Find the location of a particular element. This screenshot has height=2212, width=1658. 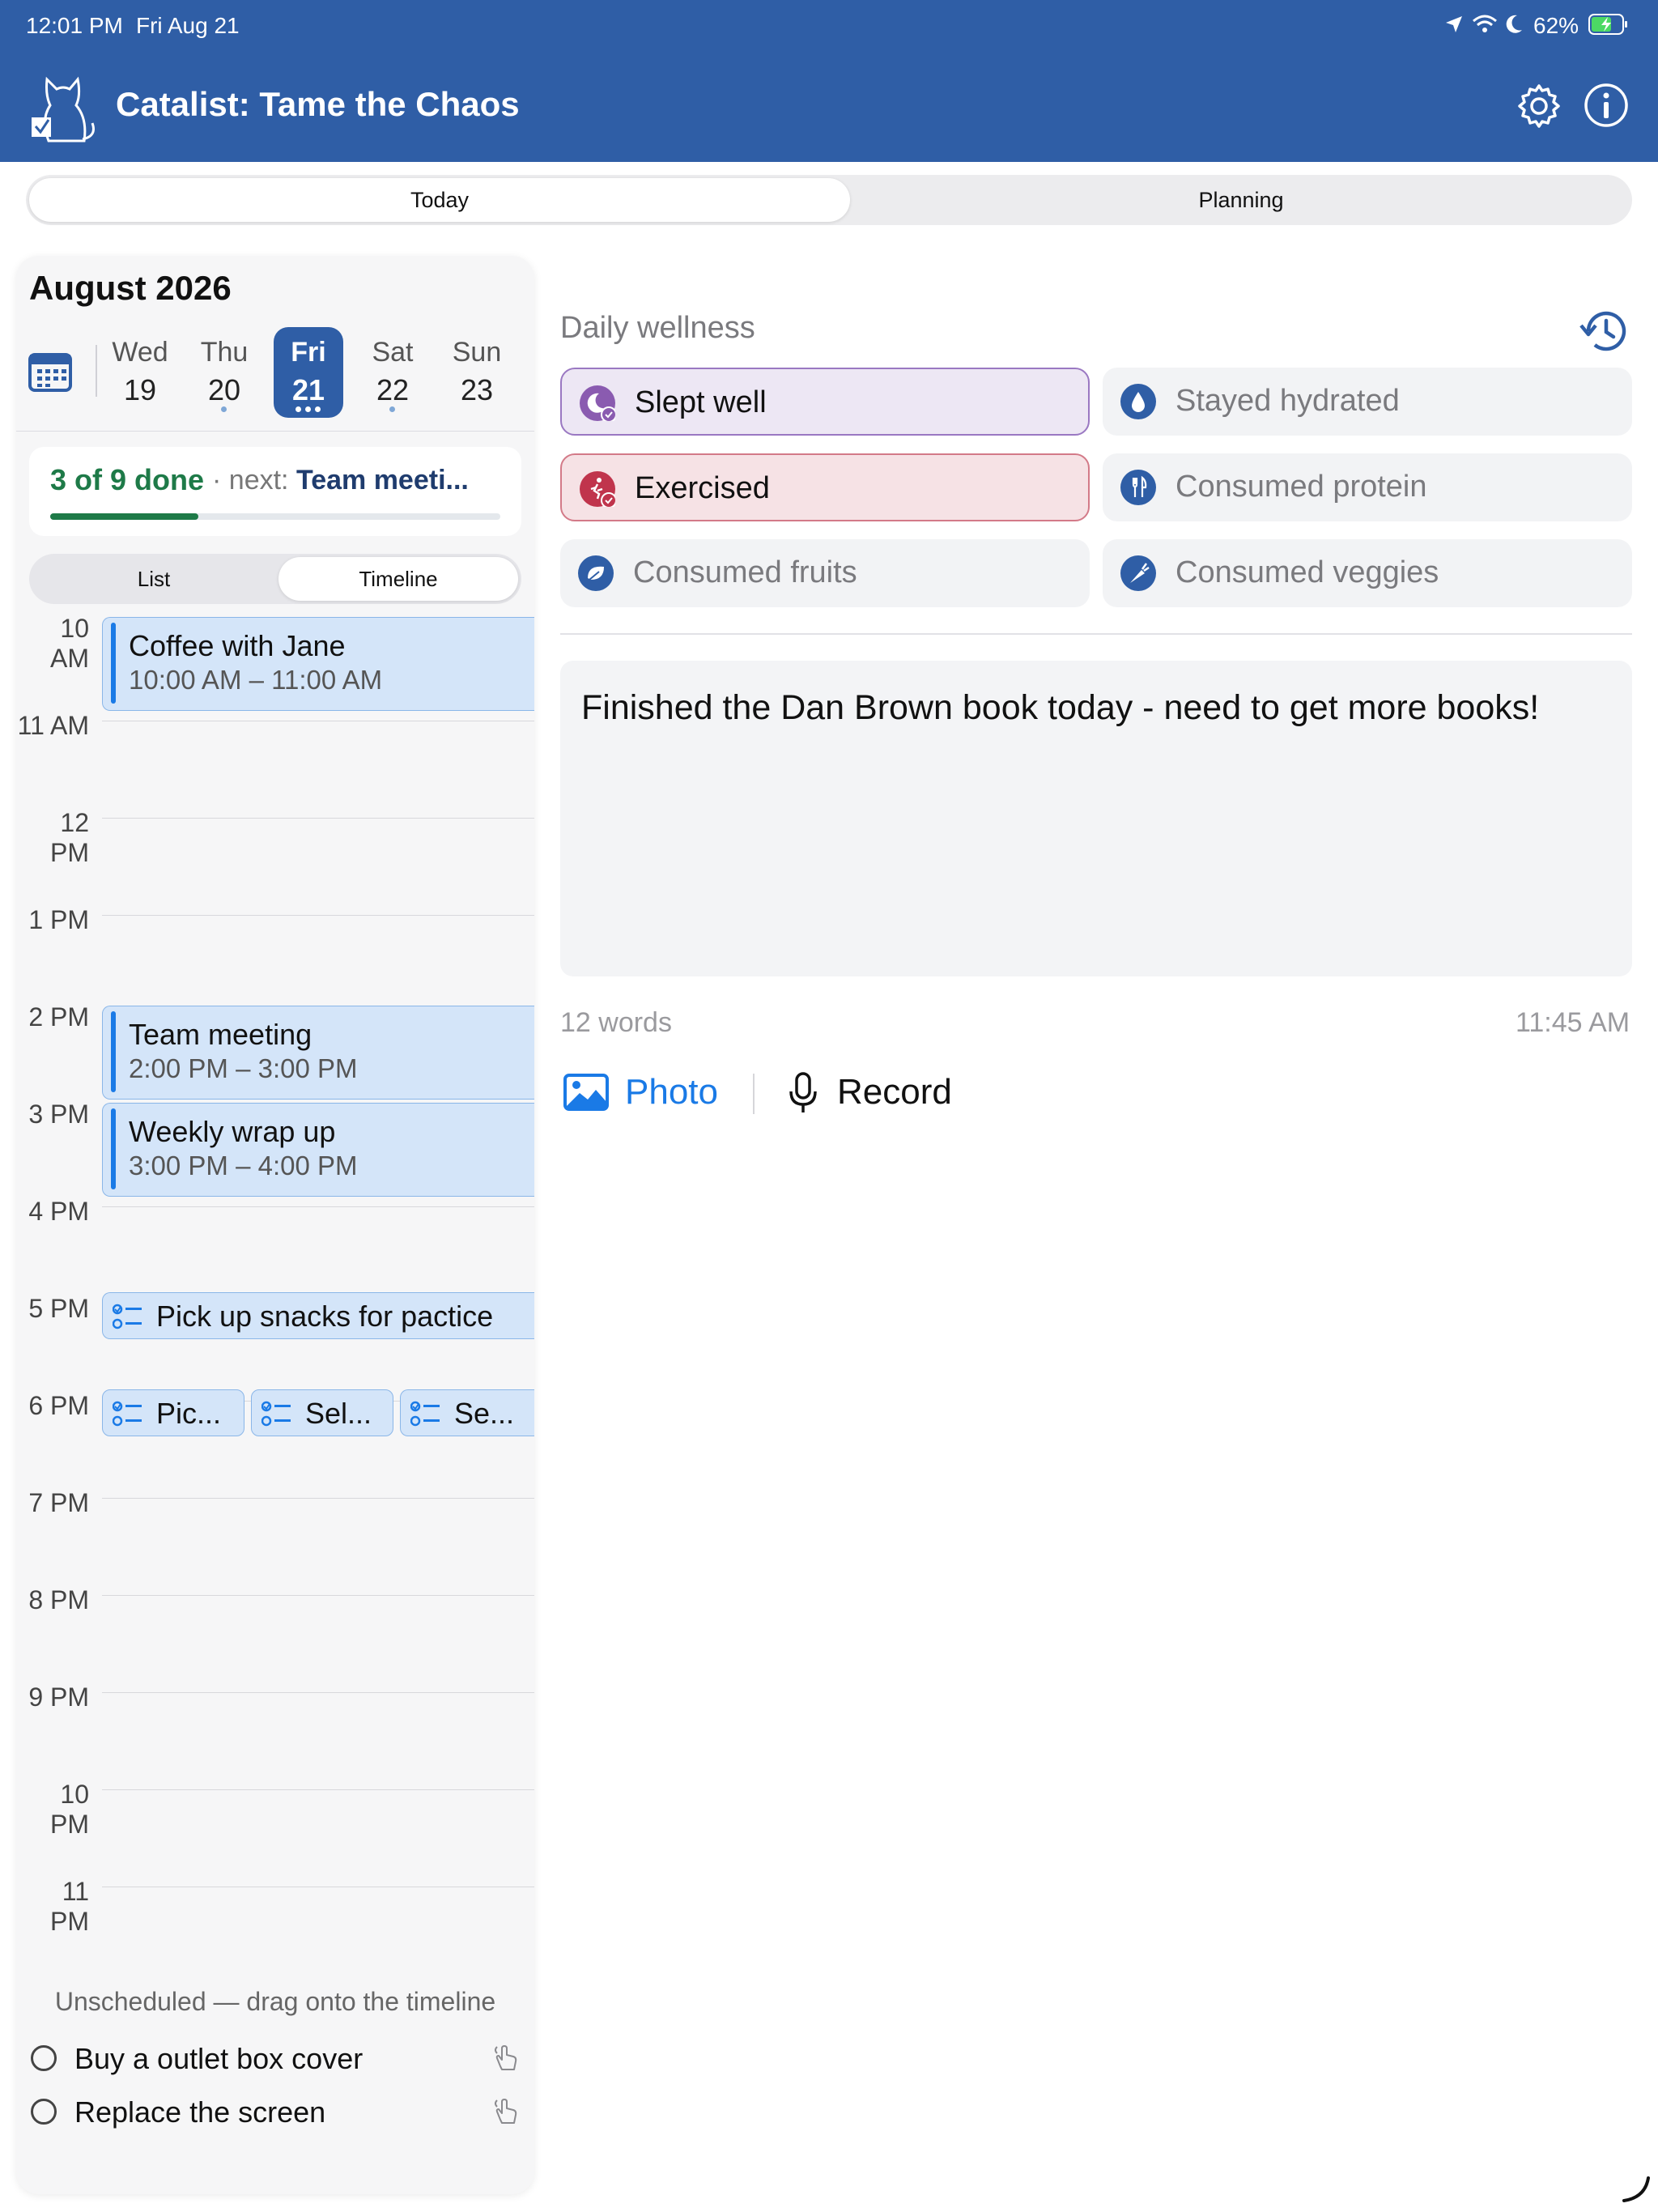

wifi-icon is located at coordinates (1485, 27).